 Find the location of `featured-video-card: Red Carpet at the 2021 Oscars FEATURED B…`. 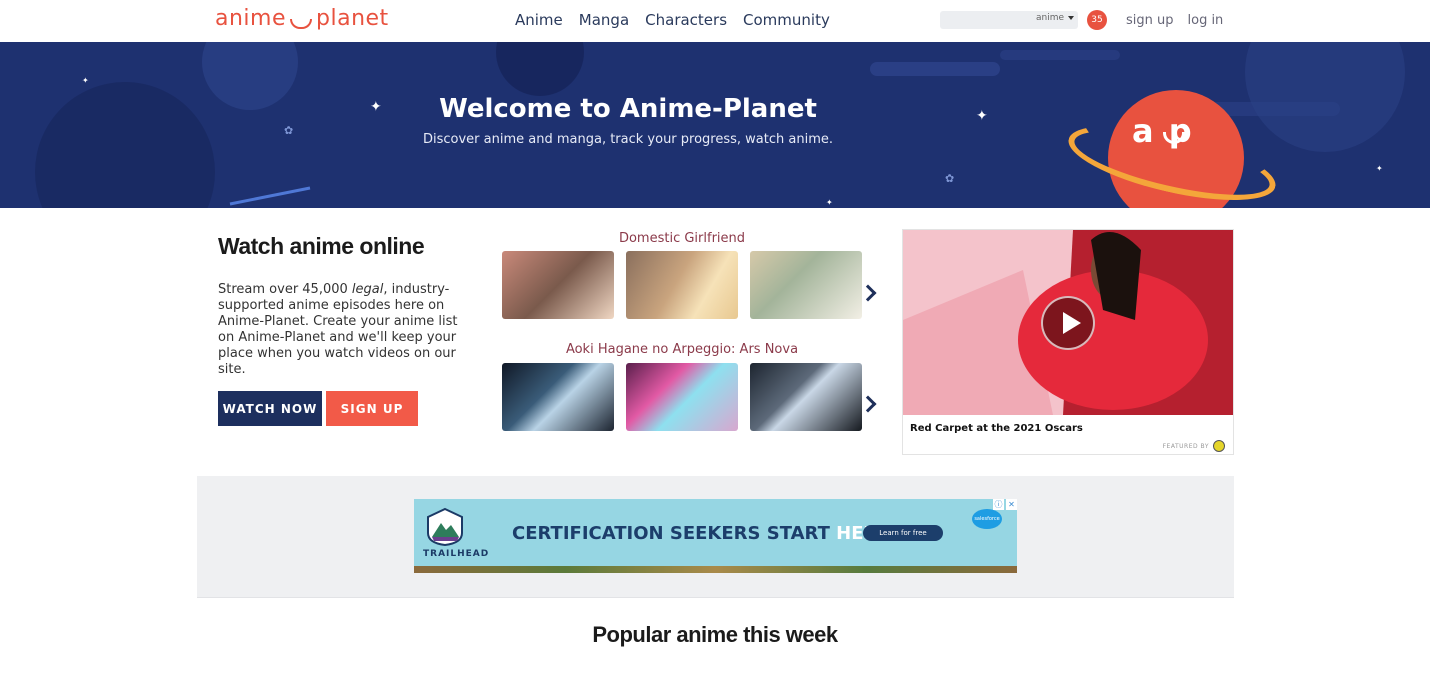

featured-video-card: Red Carpet at the 2021 Oscars FEATURED B… is located at coordinates (1068, 342).